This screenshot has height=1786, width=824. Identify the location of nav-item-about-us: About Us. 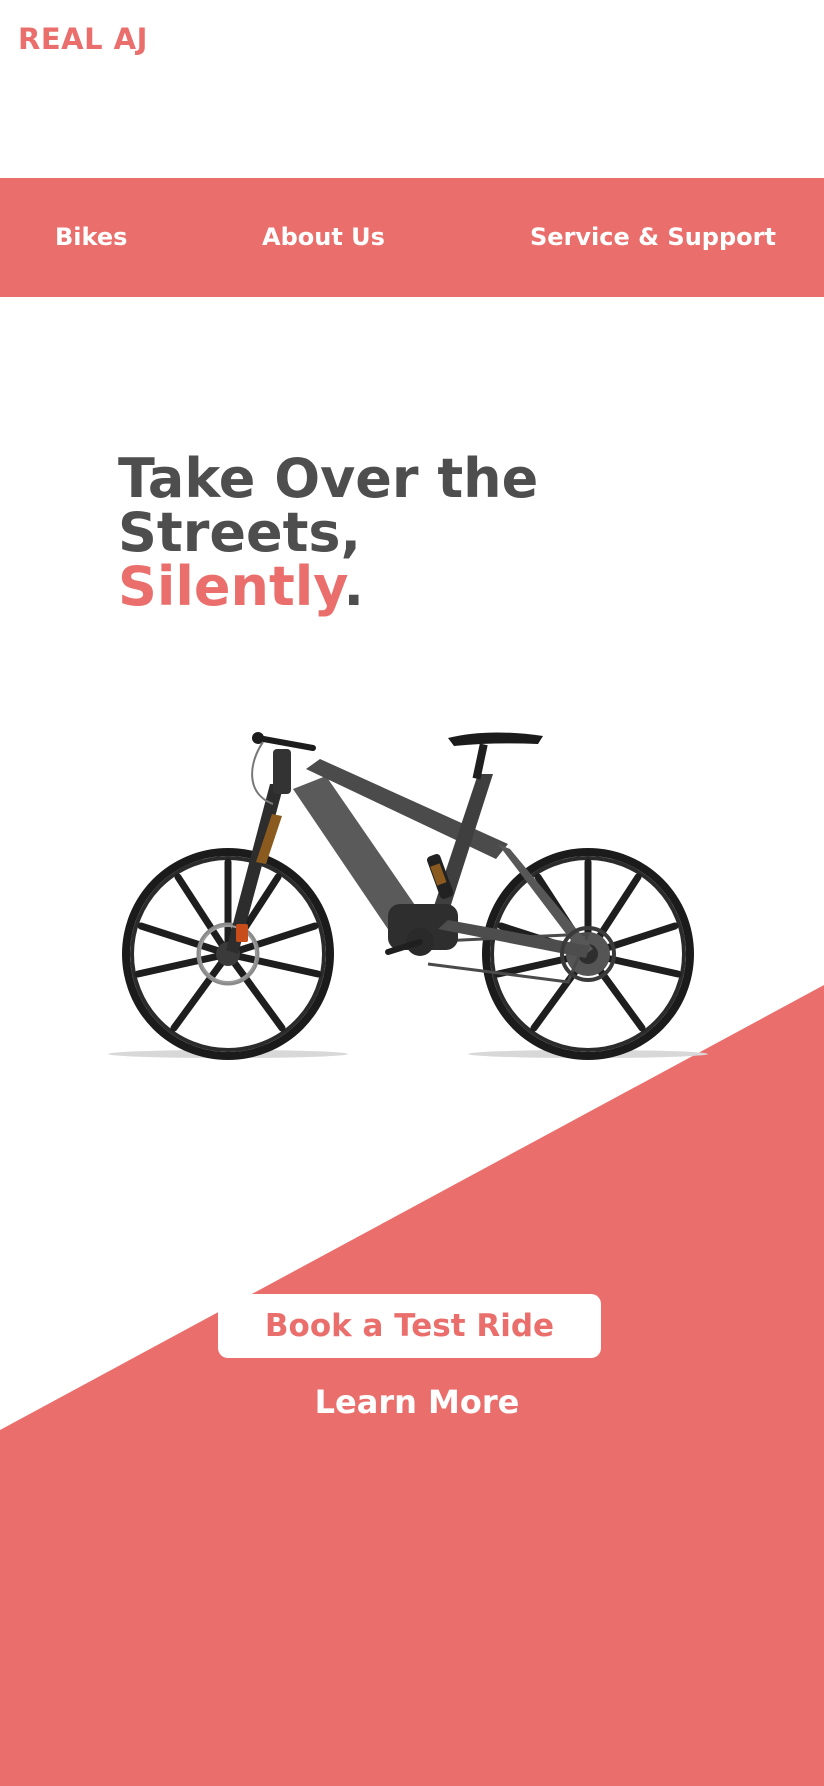
(323, 237).